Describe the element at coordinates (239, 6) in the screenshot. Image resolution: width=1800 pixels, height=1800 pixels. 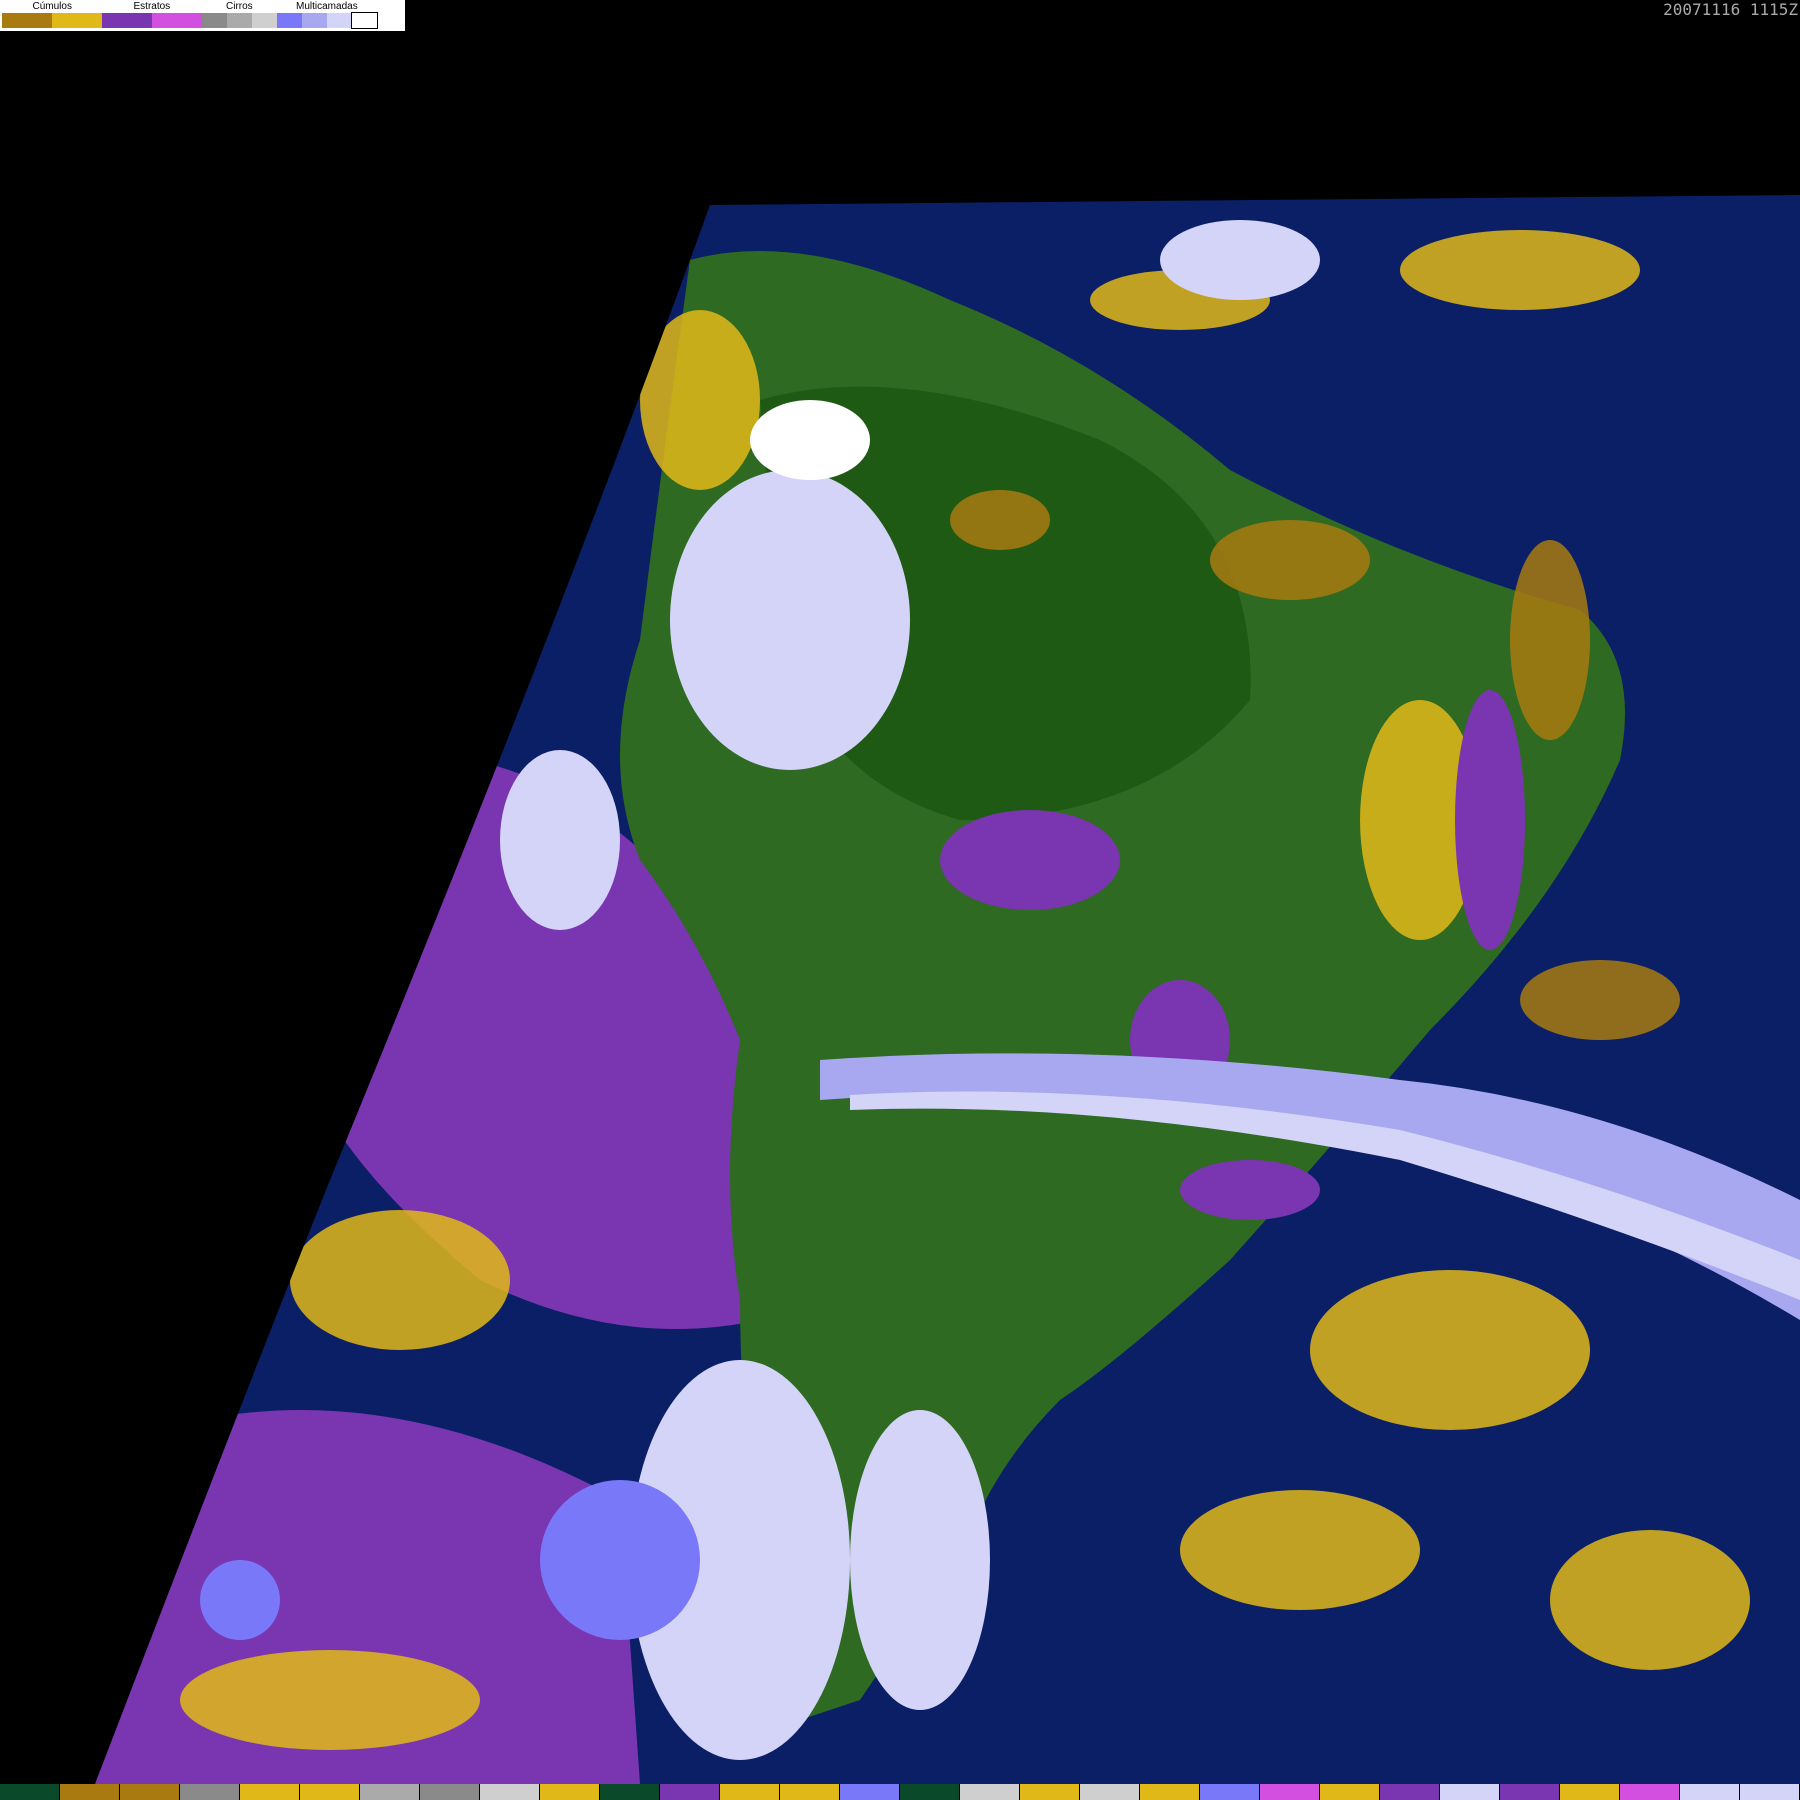
I see `legend-group-label: Cirros` at that location.